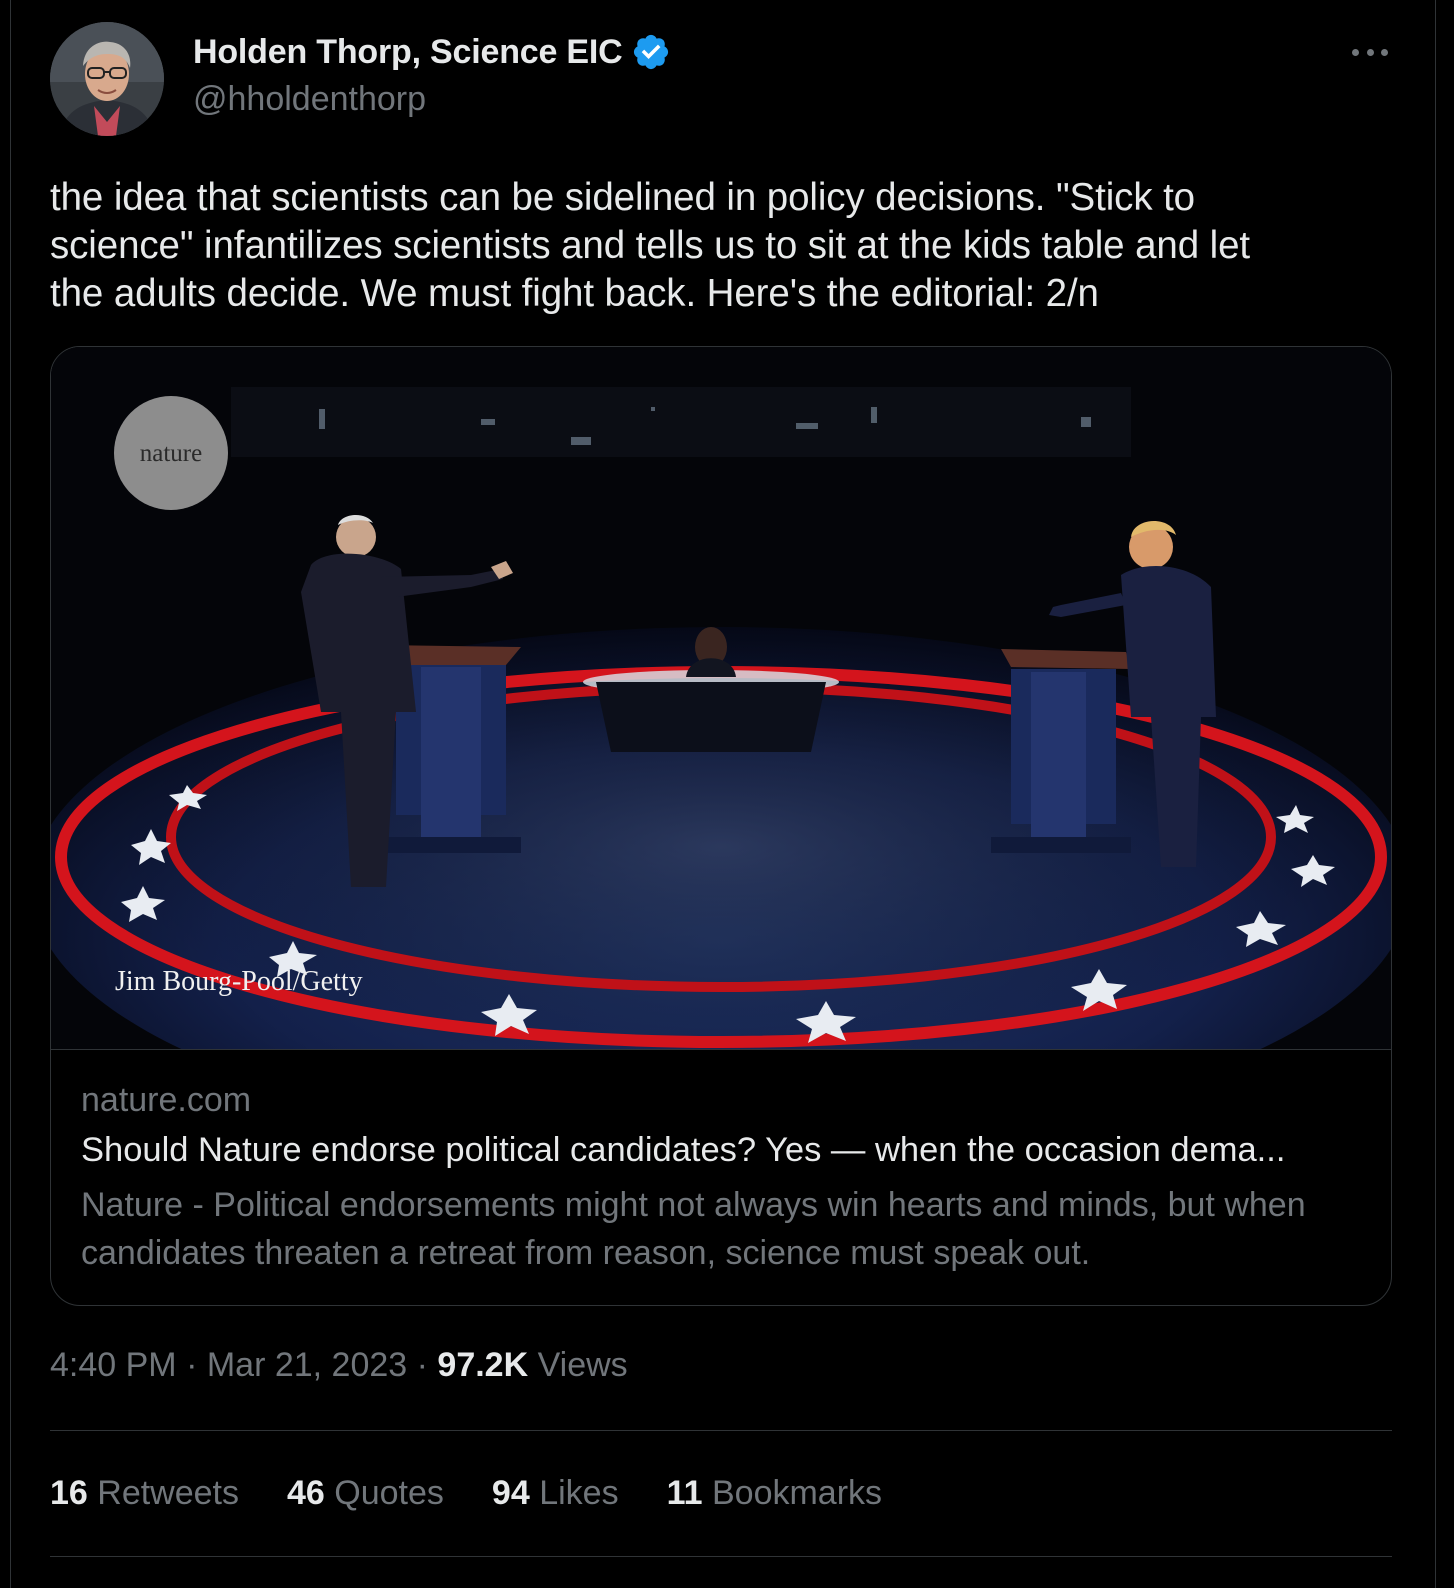 The height and width of the screenshot is (1588, 1454). Describe the element at coordinates (792, 1493) in the screenshot. I see `bookmarks-label: Bookmarks` at that location.